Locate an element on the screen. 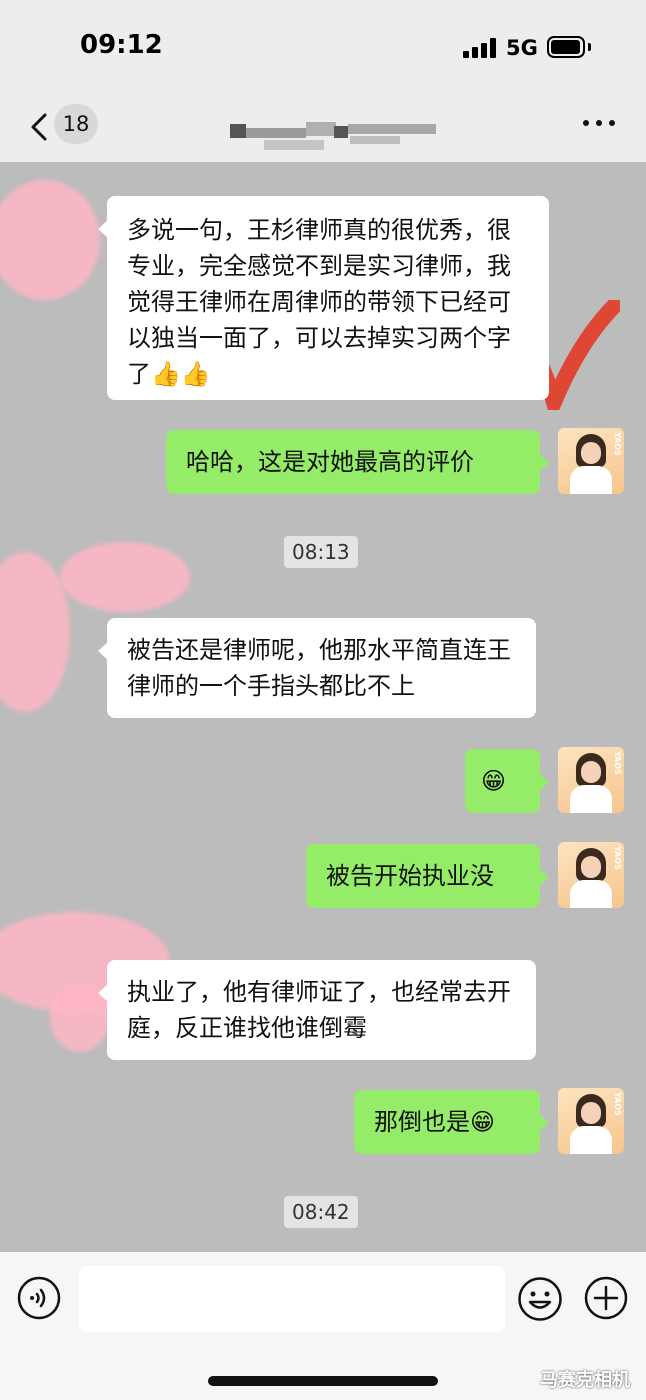  outgoing-message: 那倒也是😁 is located at coordinates (451, 1122).